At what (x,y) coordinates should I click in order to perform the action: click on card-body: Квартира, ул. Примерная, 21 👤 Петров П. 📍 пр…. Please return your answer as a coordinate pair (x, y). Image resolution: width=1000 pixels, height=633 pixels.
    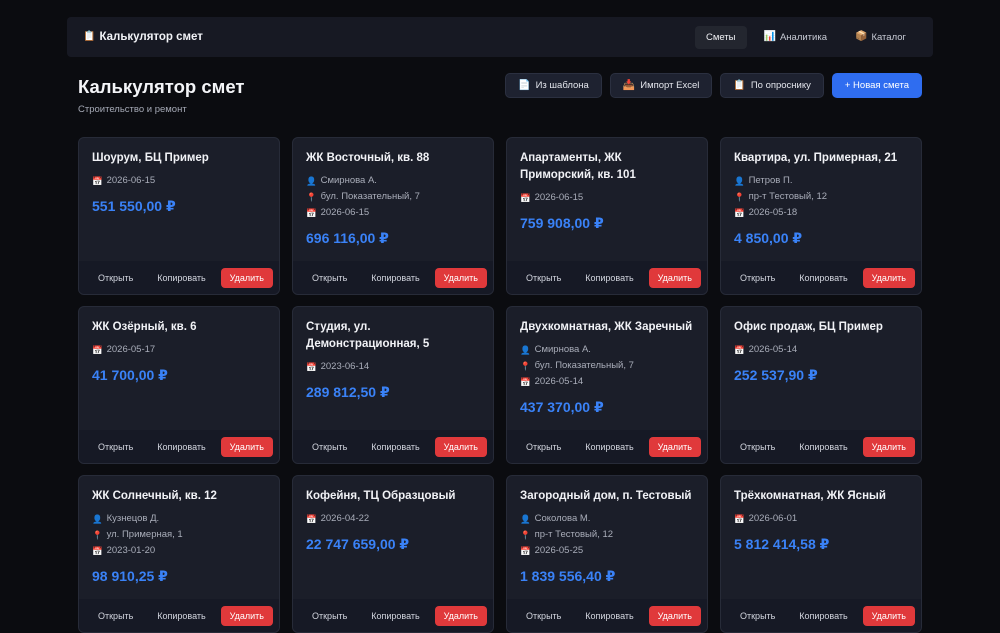
    Looking at the image, I should click on (821, 192).